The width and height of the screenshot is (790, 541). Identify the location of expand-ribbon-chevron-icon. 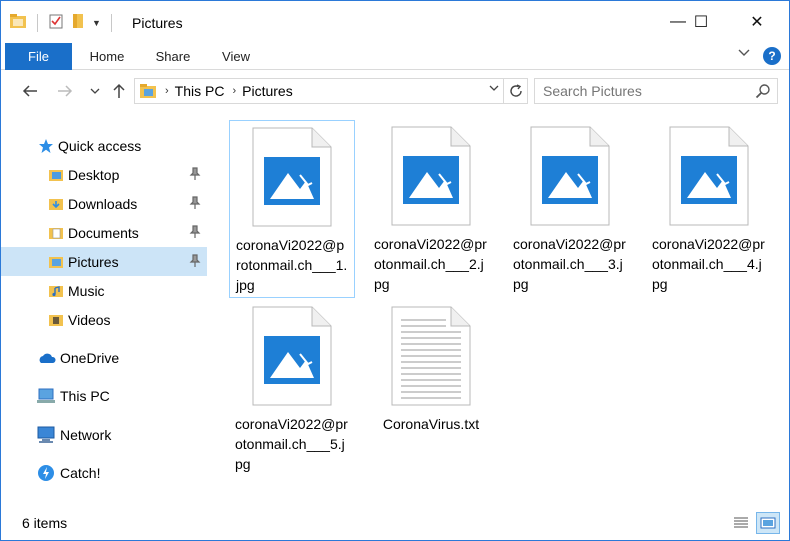
(744, 54).